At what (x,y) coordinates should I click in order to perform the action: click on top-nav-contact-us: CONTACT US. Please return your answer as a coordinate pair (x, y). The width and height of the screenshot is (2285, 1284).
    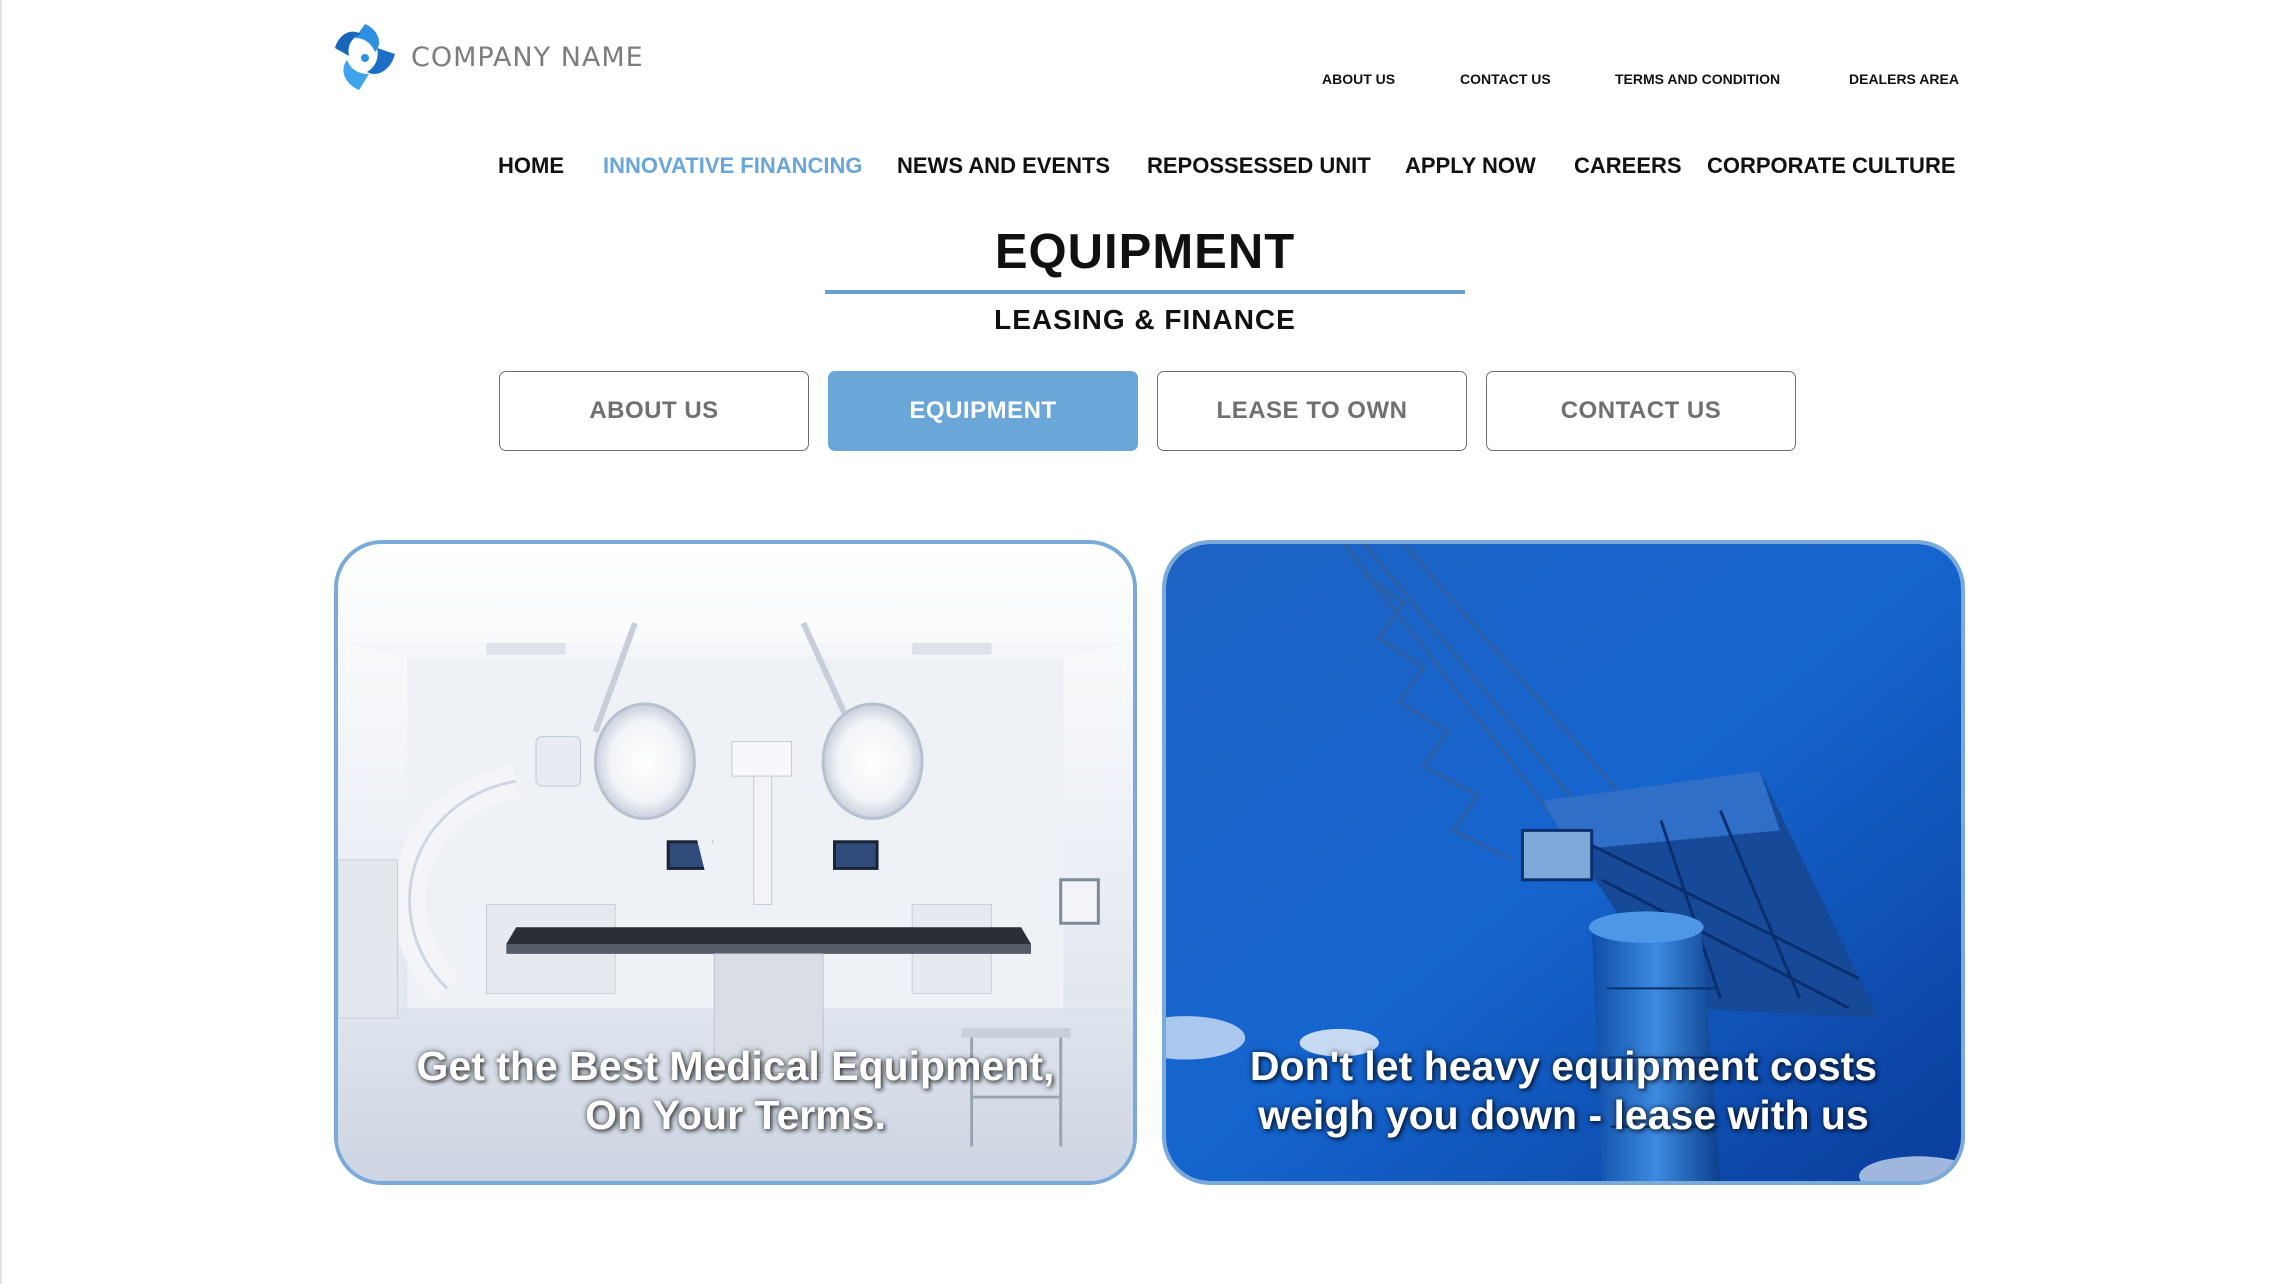
    Looking at the image, I should click on (1505, 79).